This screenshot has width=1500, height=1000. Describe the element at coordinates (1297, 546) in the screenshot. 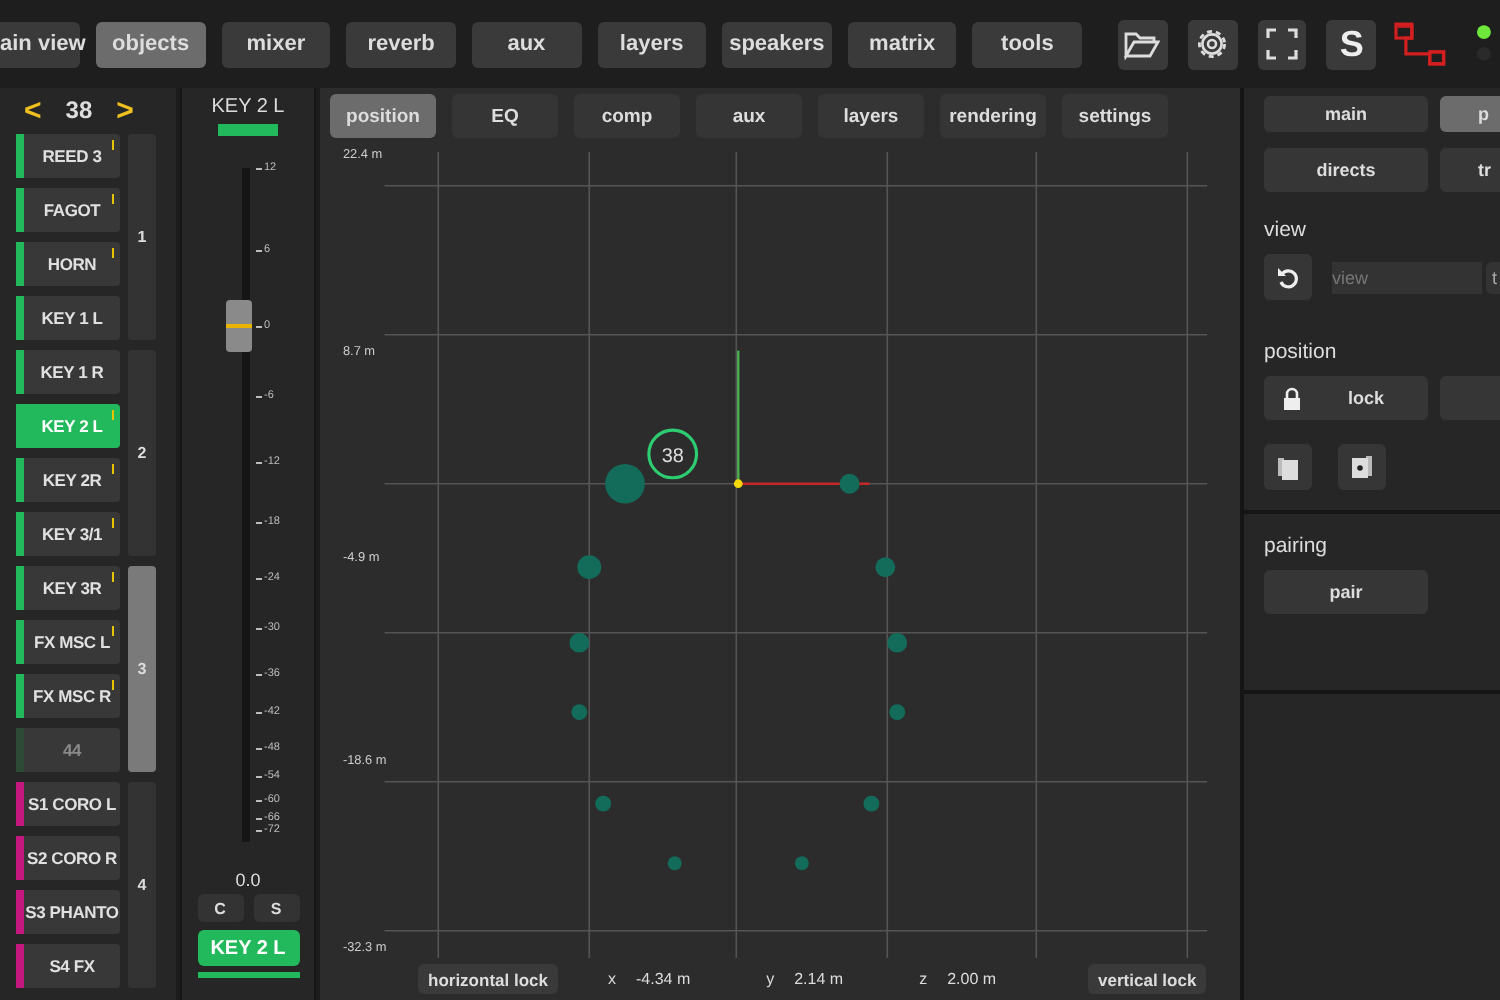

I see `section-title: pairing` at that location.